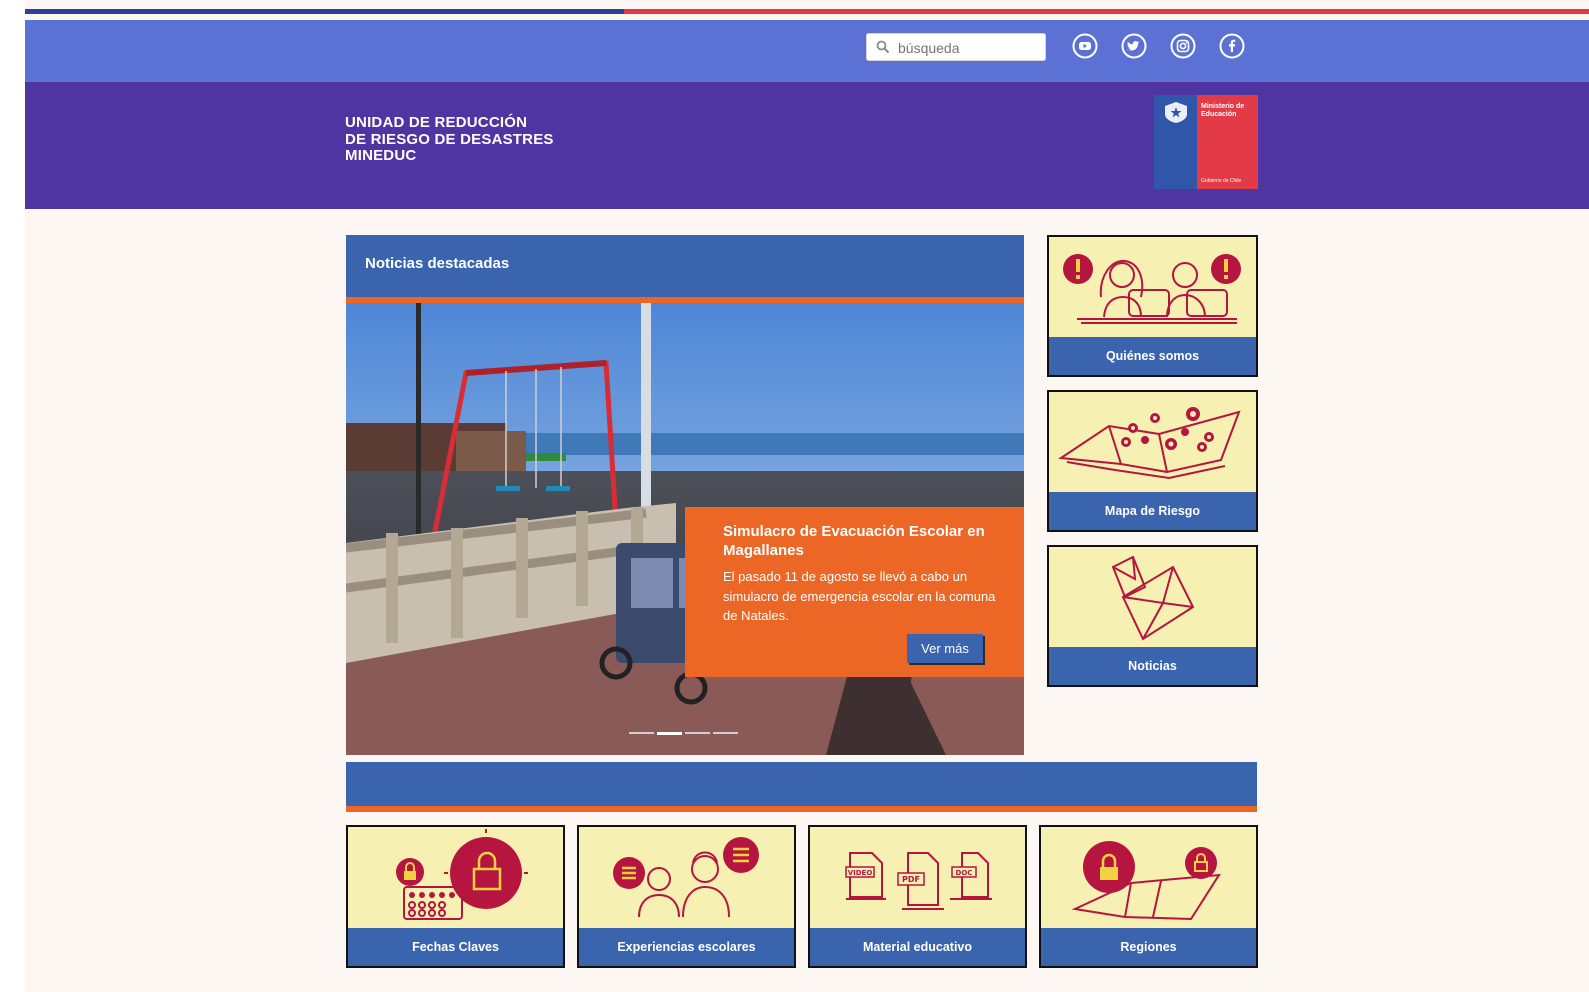  Describe the element at coordinates (455, 947) in the screenshot. I see `card-label: Fechas Claves` at that location.